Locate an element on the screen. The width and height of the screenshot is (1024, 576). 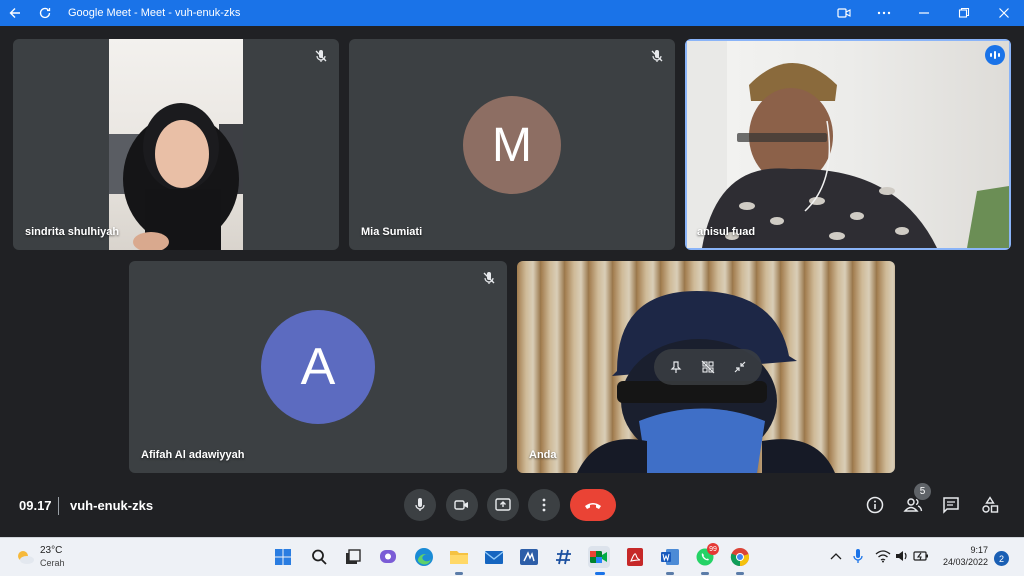
participant-count-badge: 5 is located at coordinates (922, 491).